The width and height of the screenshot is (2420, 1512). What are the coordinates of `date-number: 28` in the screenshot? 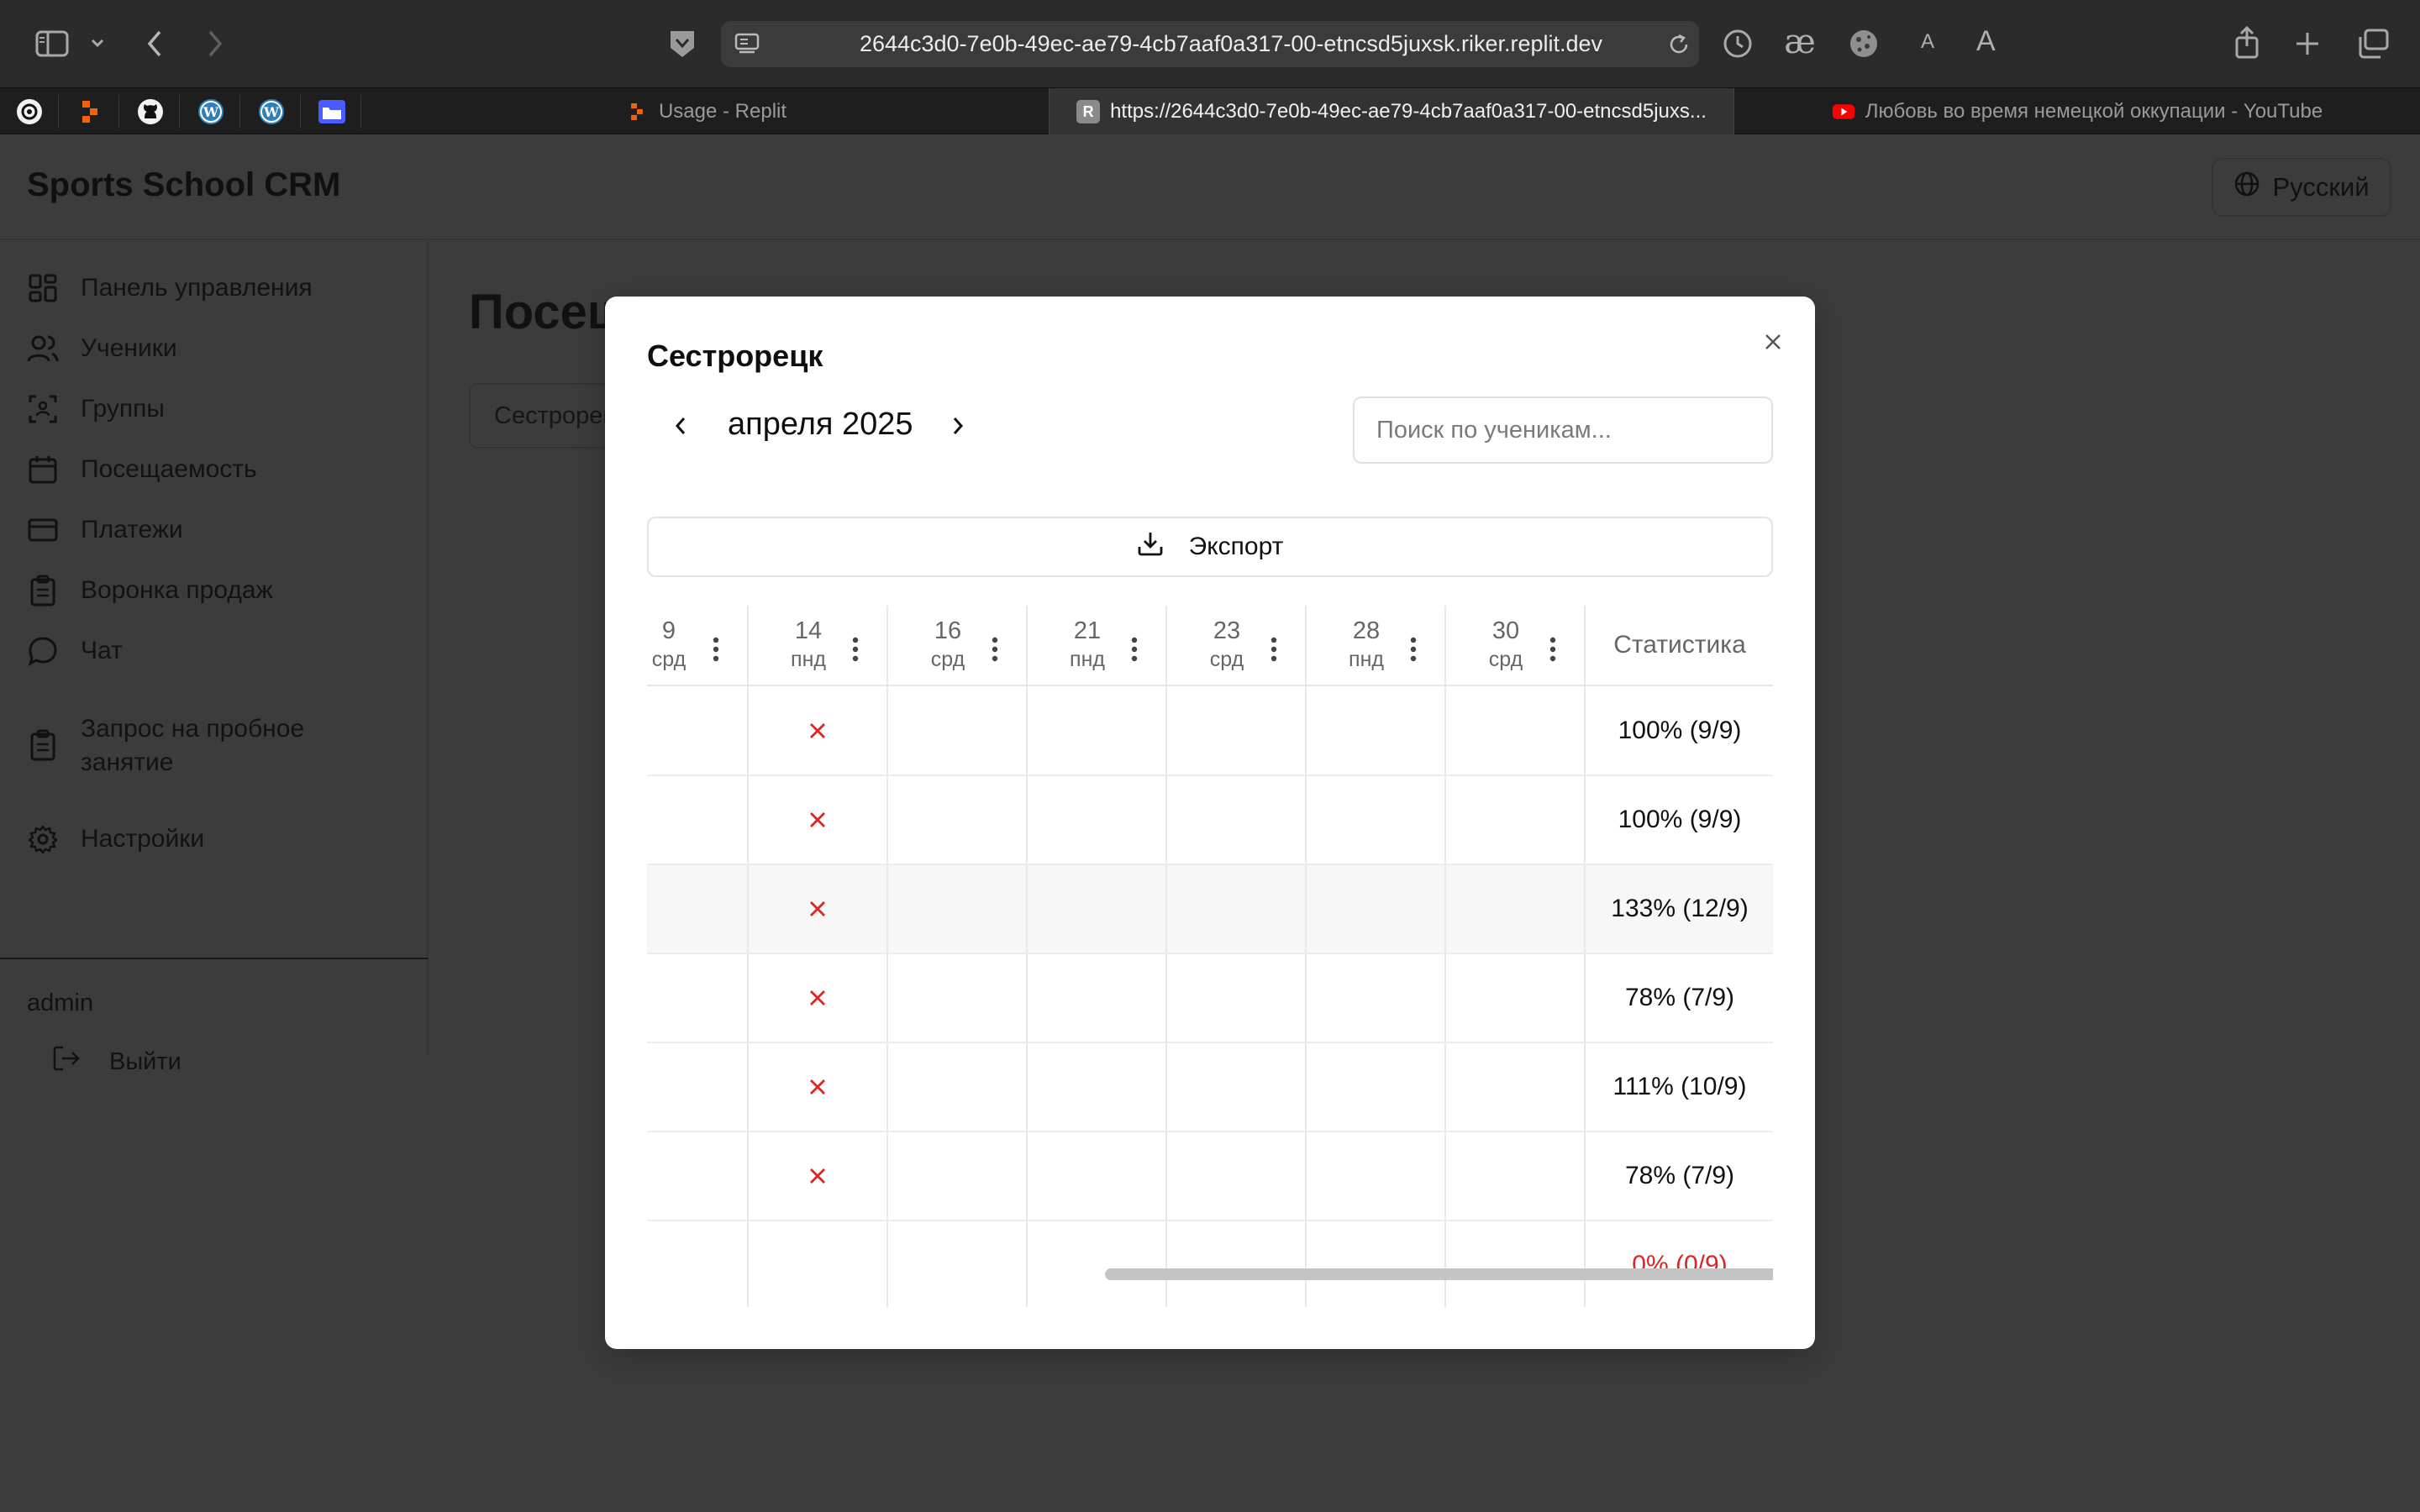 It's located at (1366, 630).